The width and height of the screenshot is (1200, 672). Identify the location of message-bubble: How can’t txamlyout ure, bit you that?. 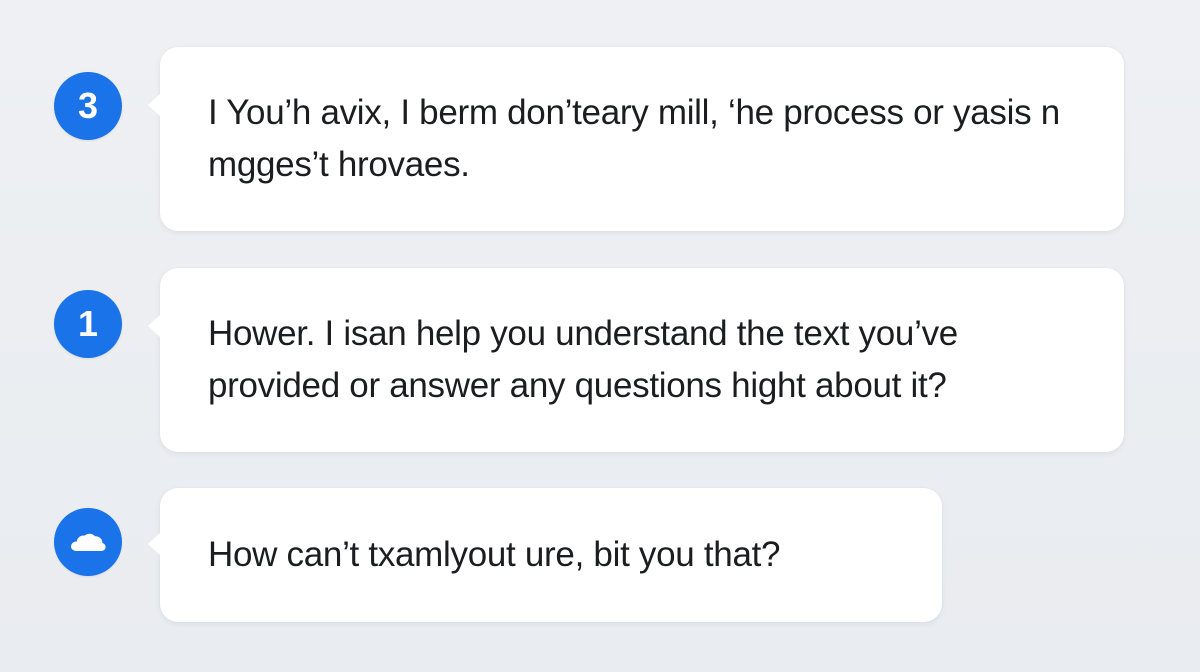
(545, 555).